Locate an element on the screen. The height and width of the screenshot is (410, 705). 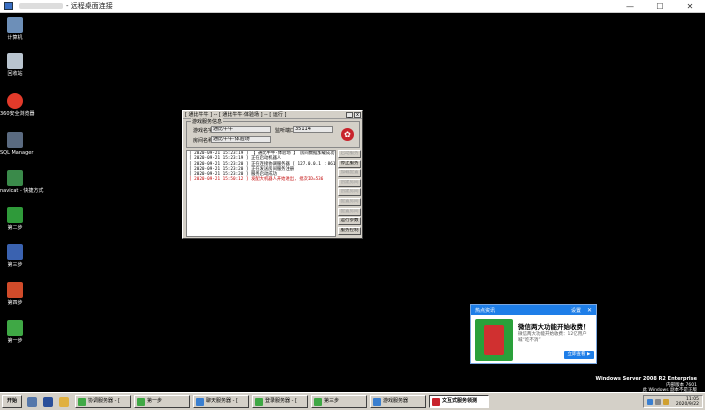
listen-port-field: 35114 is located at coordinates (313, 129).